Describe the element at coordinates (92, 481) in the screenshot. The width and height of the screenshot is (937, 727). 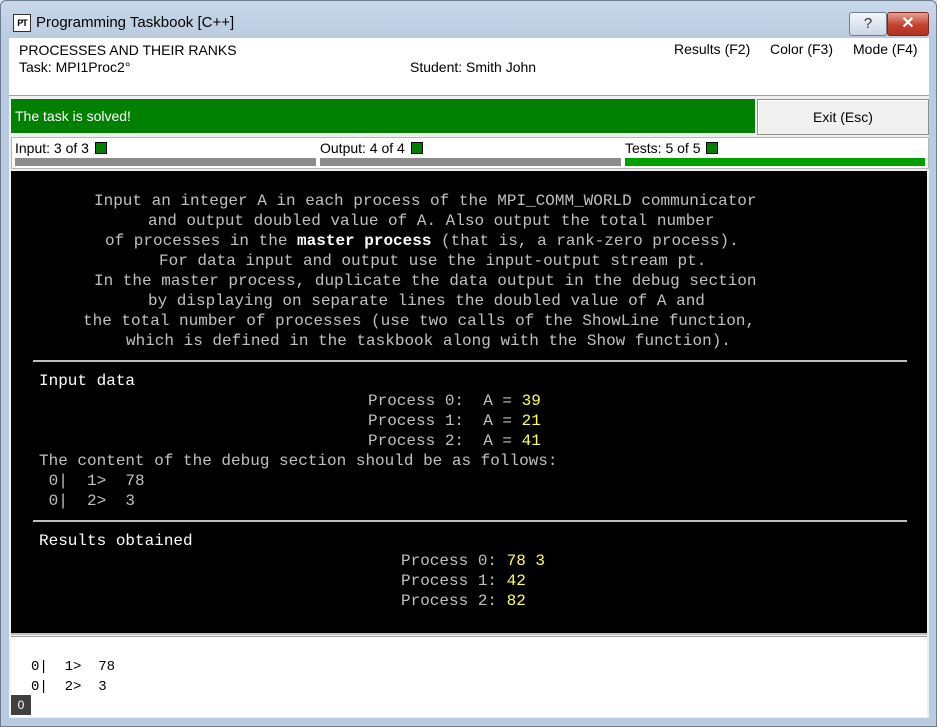
I see `expected-debug-line-1: 0| 1> 78` at that location.